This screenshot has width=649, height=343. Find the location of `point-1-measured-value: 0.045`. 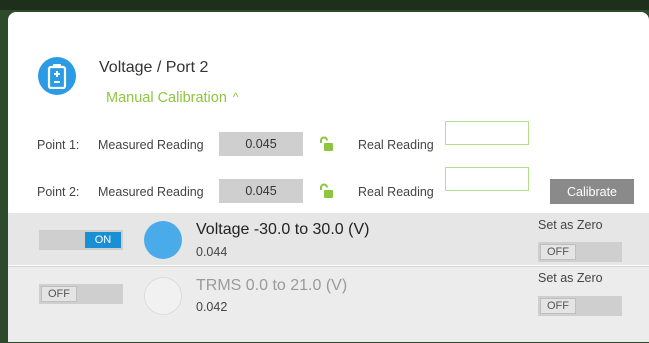

point-1-measured-value: 0.045 is located at coordinates (261, 144).